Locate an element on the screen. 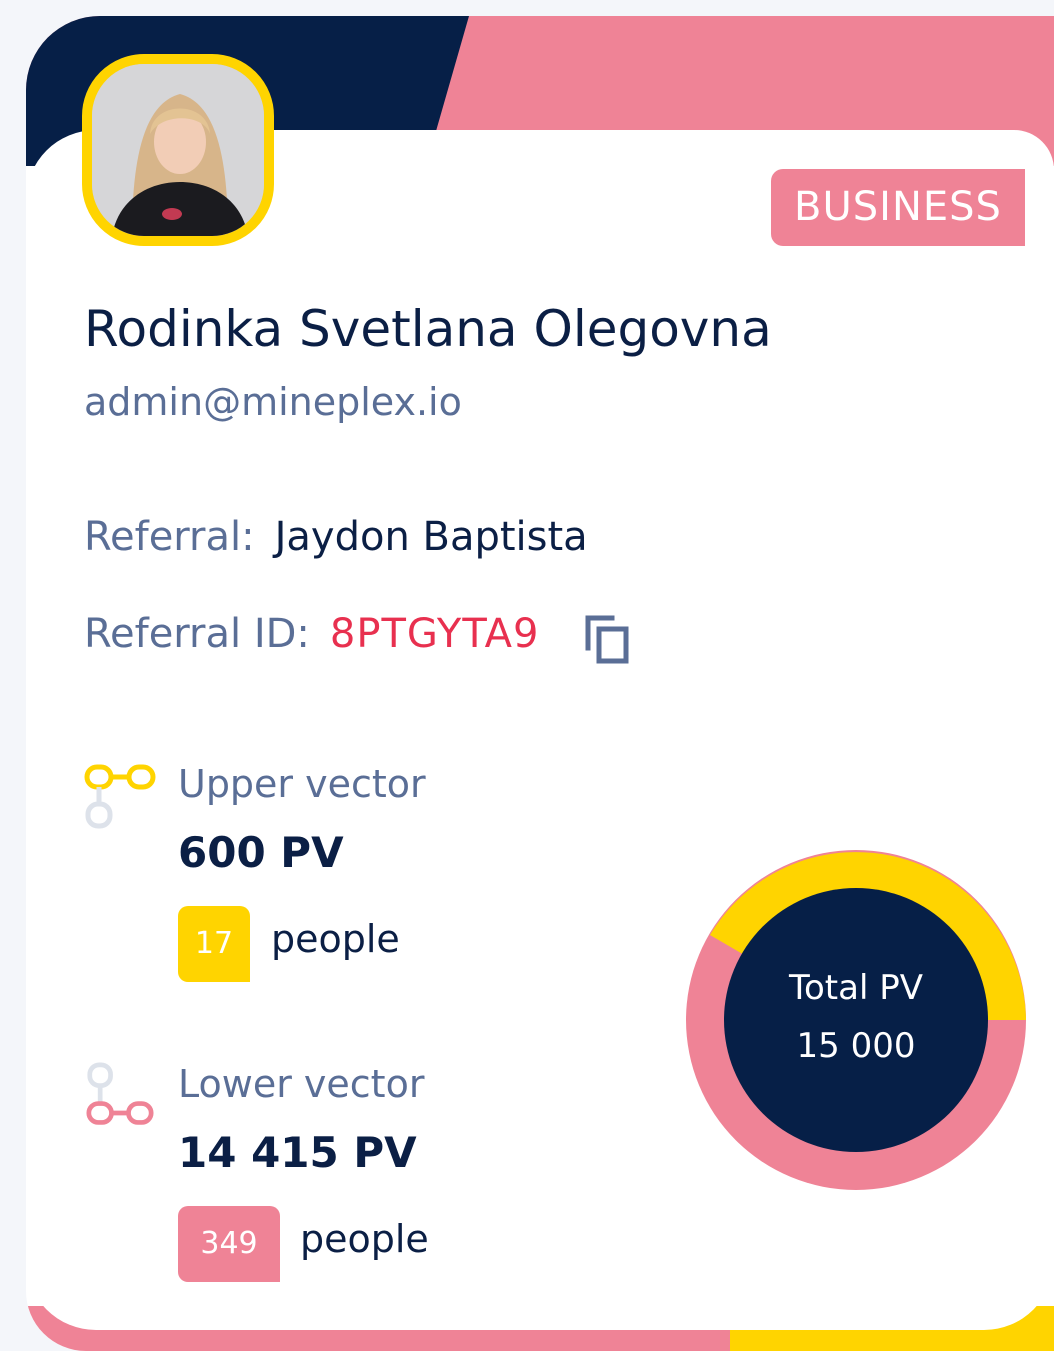  referral-id-label: Referral ID: is located at coordinates (197, 634).